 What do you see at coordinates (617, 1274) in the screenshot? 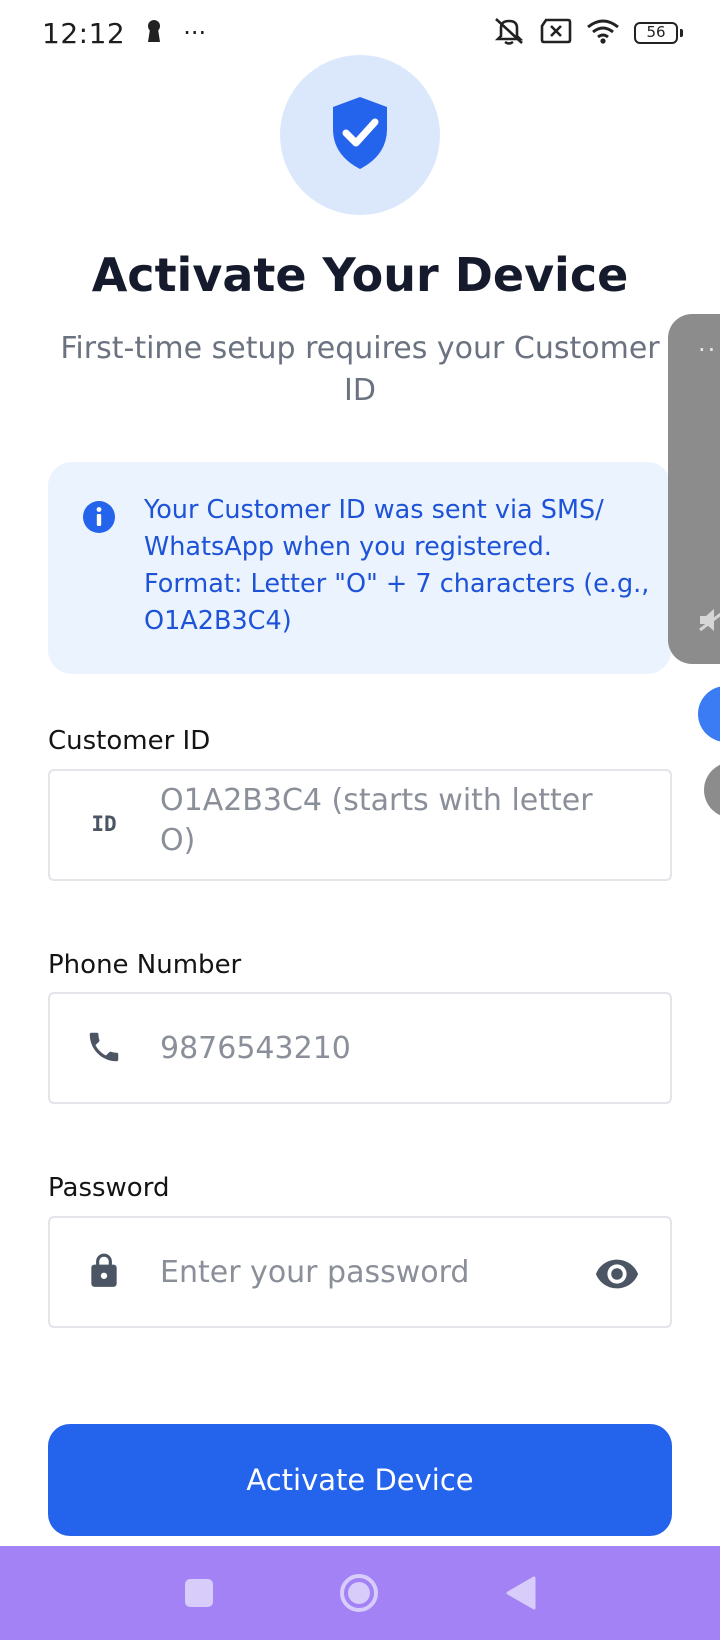
I see `eye-icon` at bounding box center [617, 1274].